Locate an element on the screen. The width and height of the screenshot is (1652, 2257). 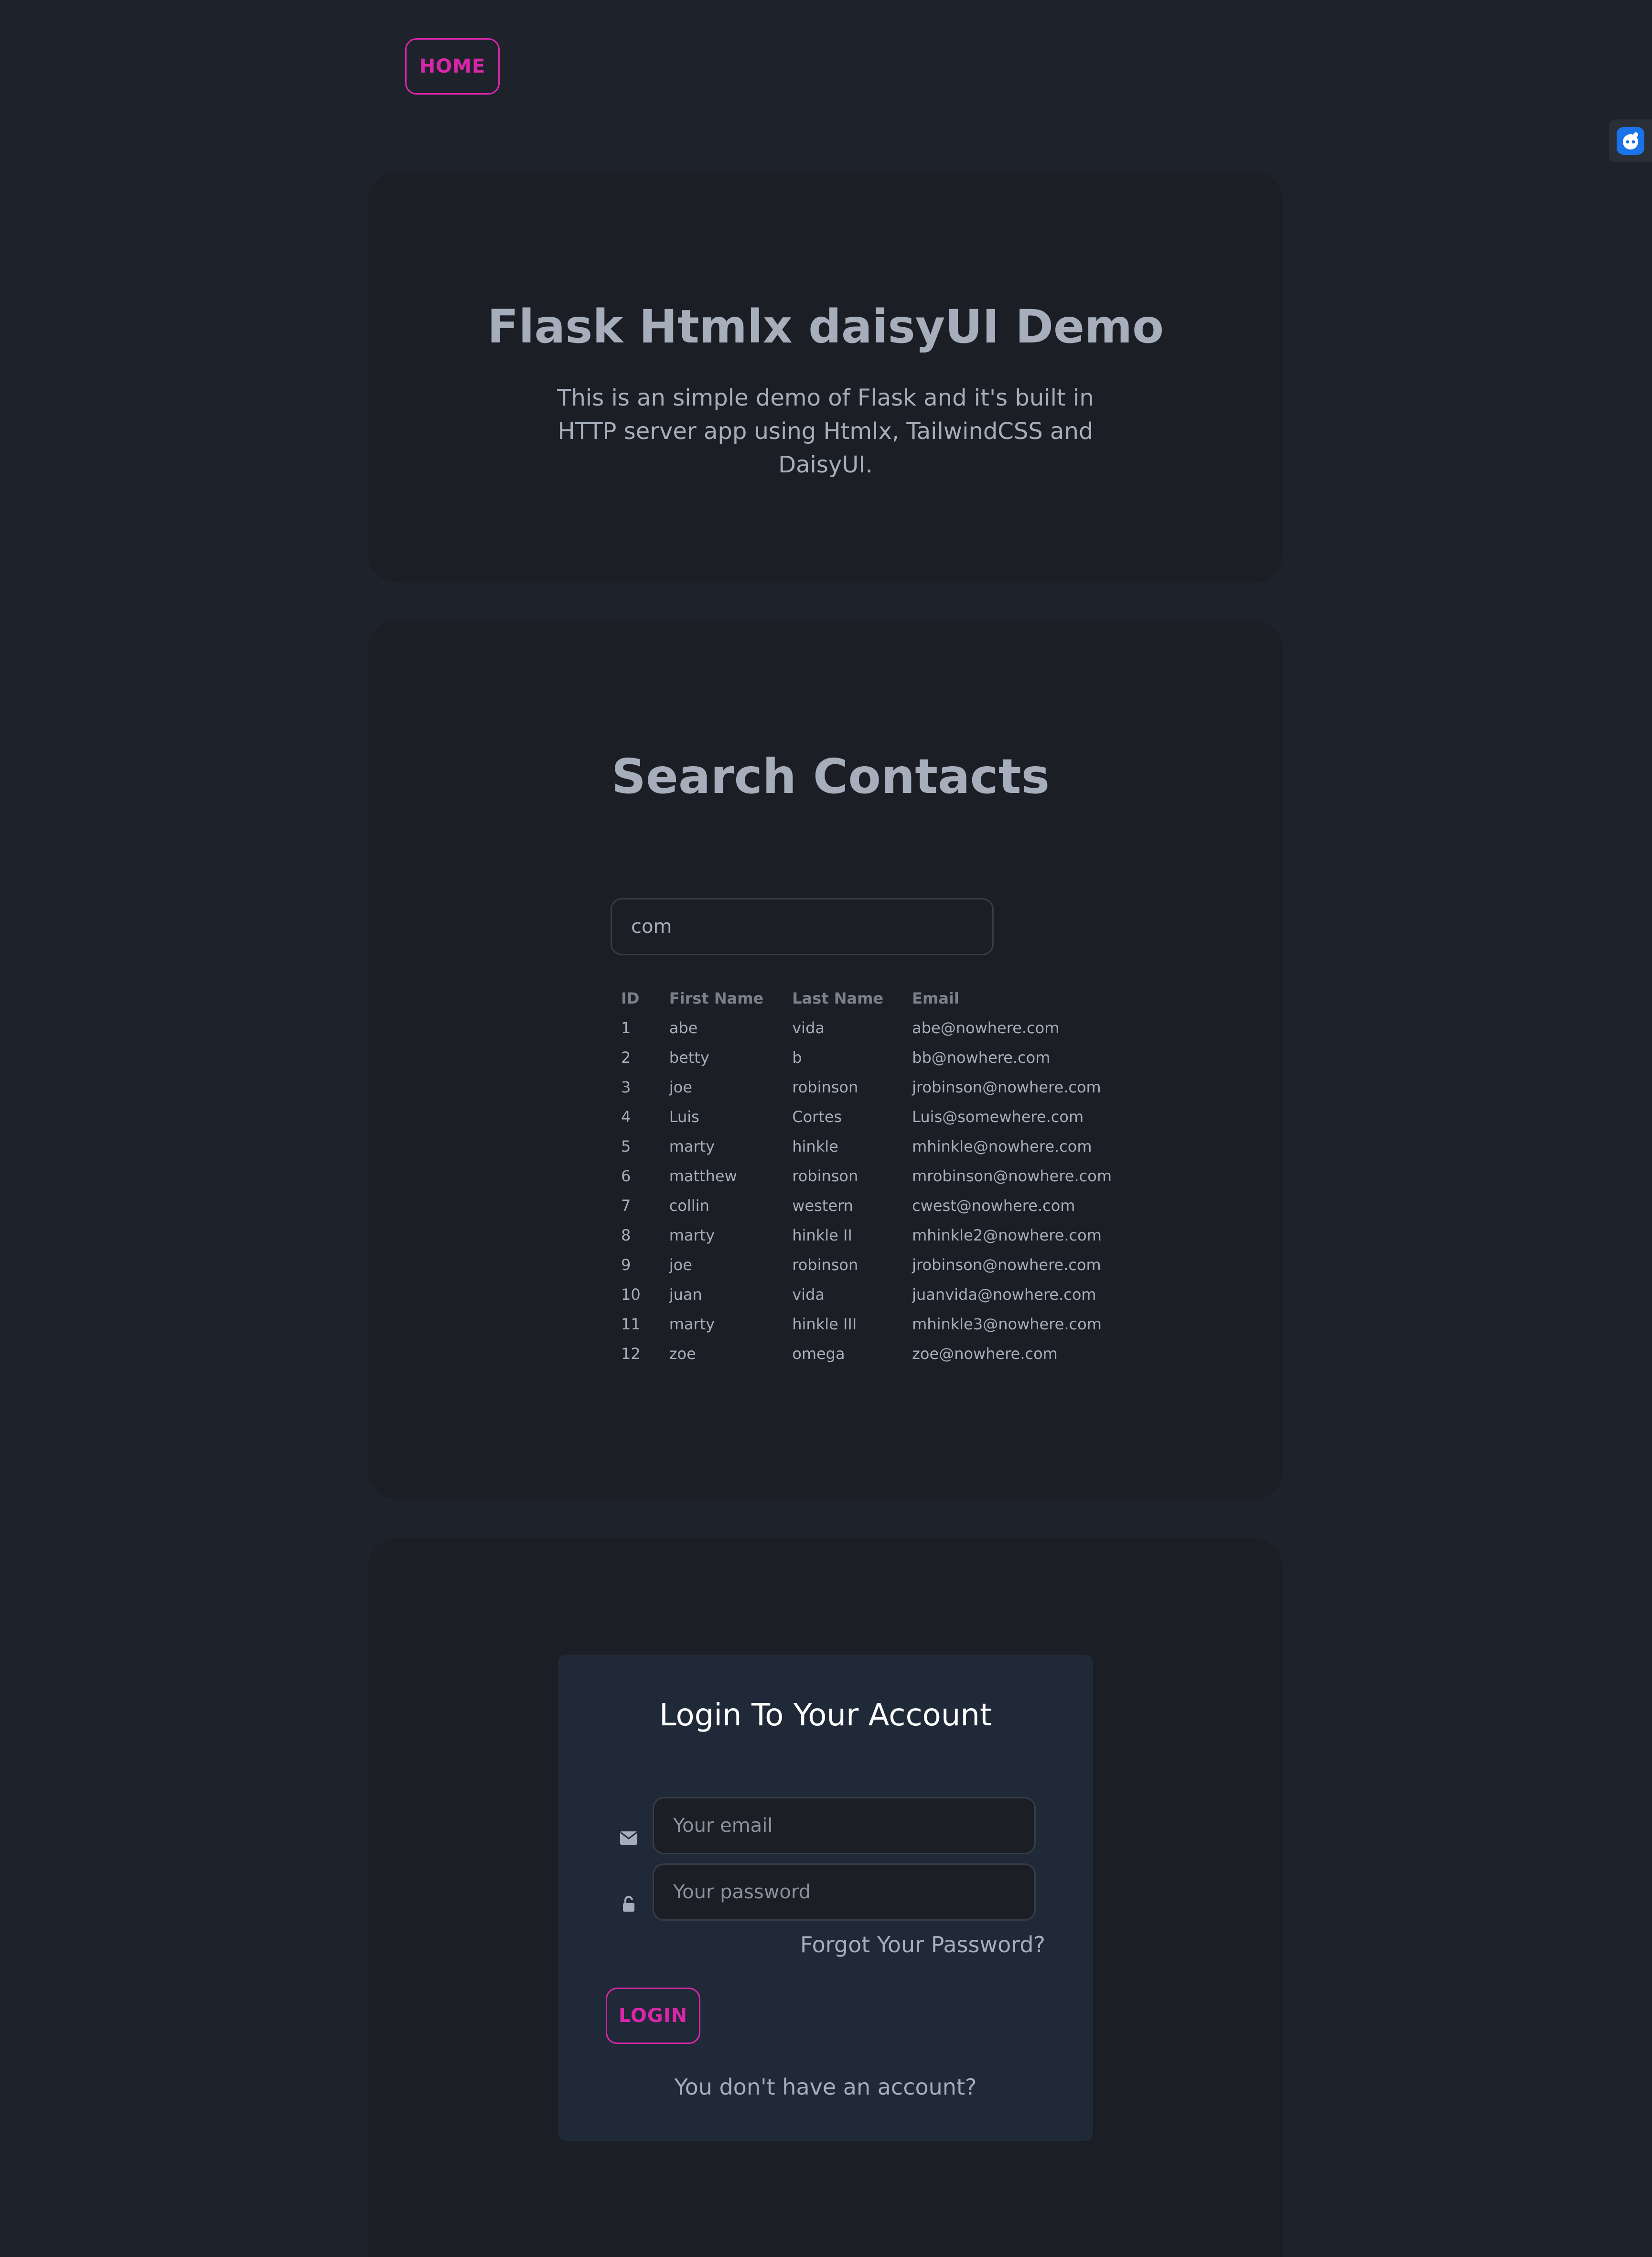
table-row: 4 Luis Cortes Luis@somewhere.com is located at coordinates (871, 1117).